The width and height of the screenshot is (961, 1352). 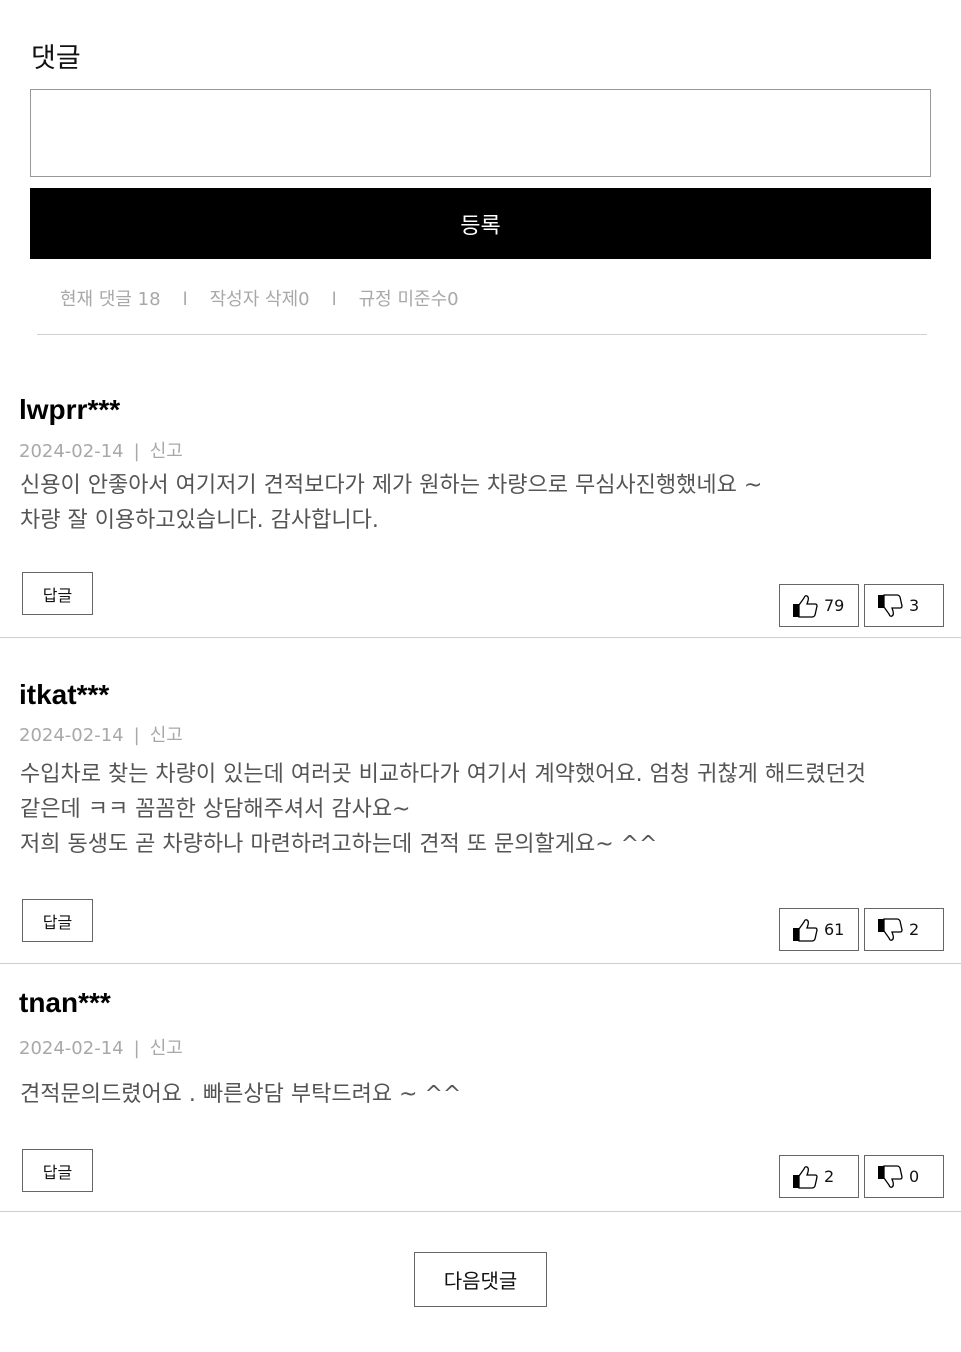 I want to click on comment-line: 견적문의드렸어요 . 빠른상담 부탁드려요 ~ ^^, so click(x=241, y=1094).